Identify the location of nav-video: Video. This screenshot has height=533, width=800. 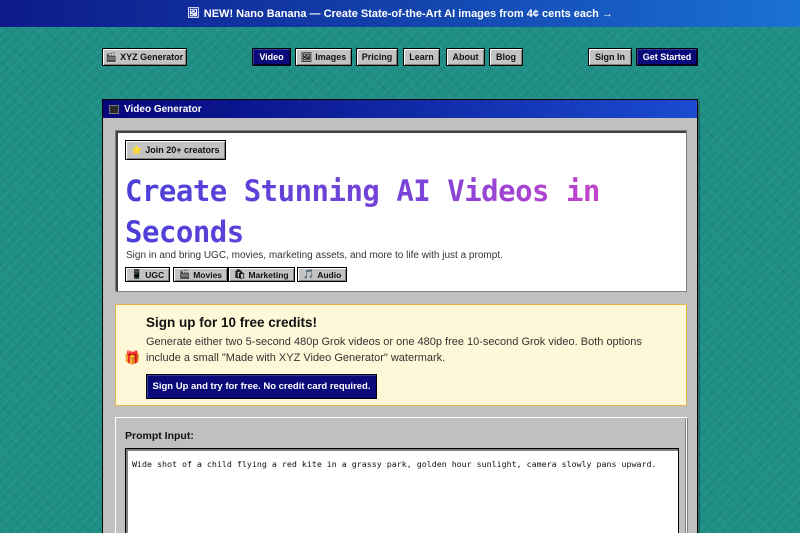
(271, 57).